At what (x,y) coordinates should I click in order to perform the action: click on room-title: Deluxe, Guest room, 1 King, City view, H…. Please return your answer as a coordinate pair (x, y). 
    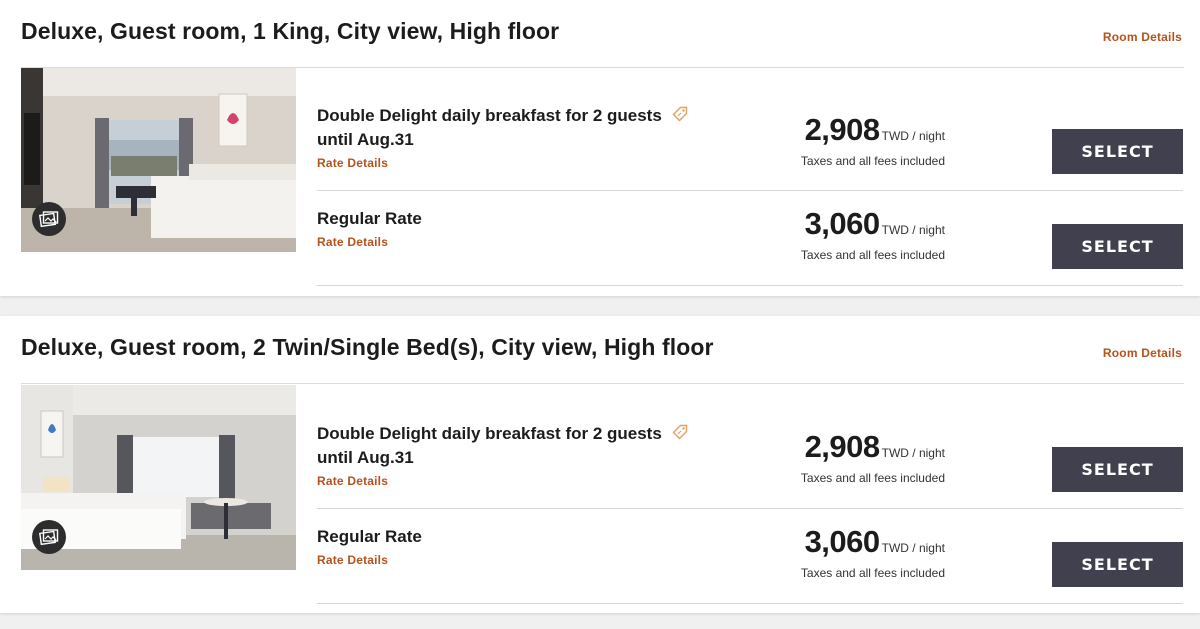
    Looking at the image, I should click on (290, 31).